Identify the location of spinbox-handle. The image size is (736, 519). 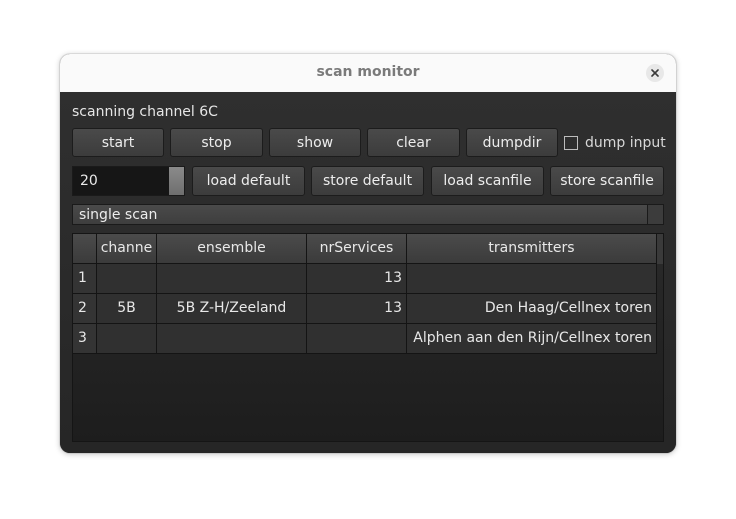
(176, 181).